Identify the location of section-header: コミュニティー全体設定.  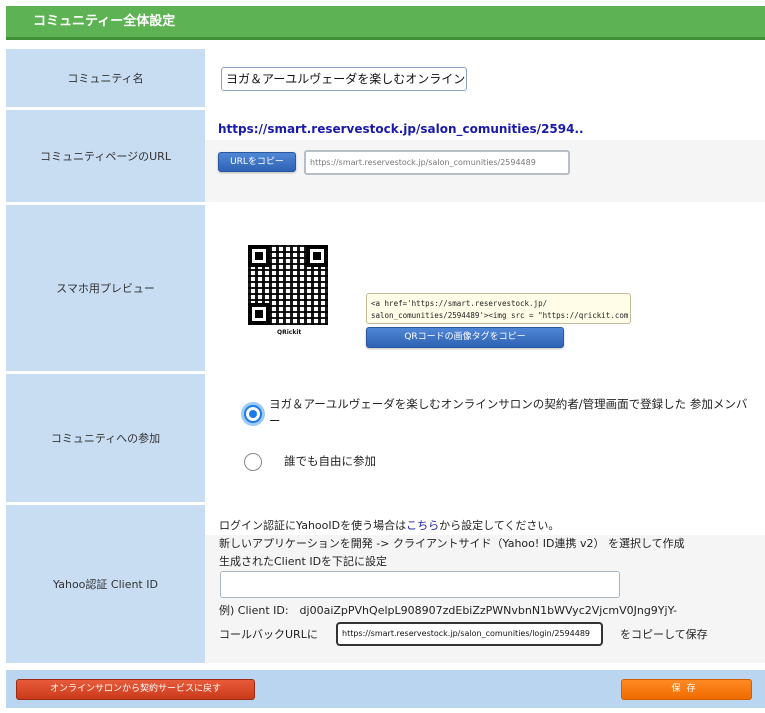
(385, 23).